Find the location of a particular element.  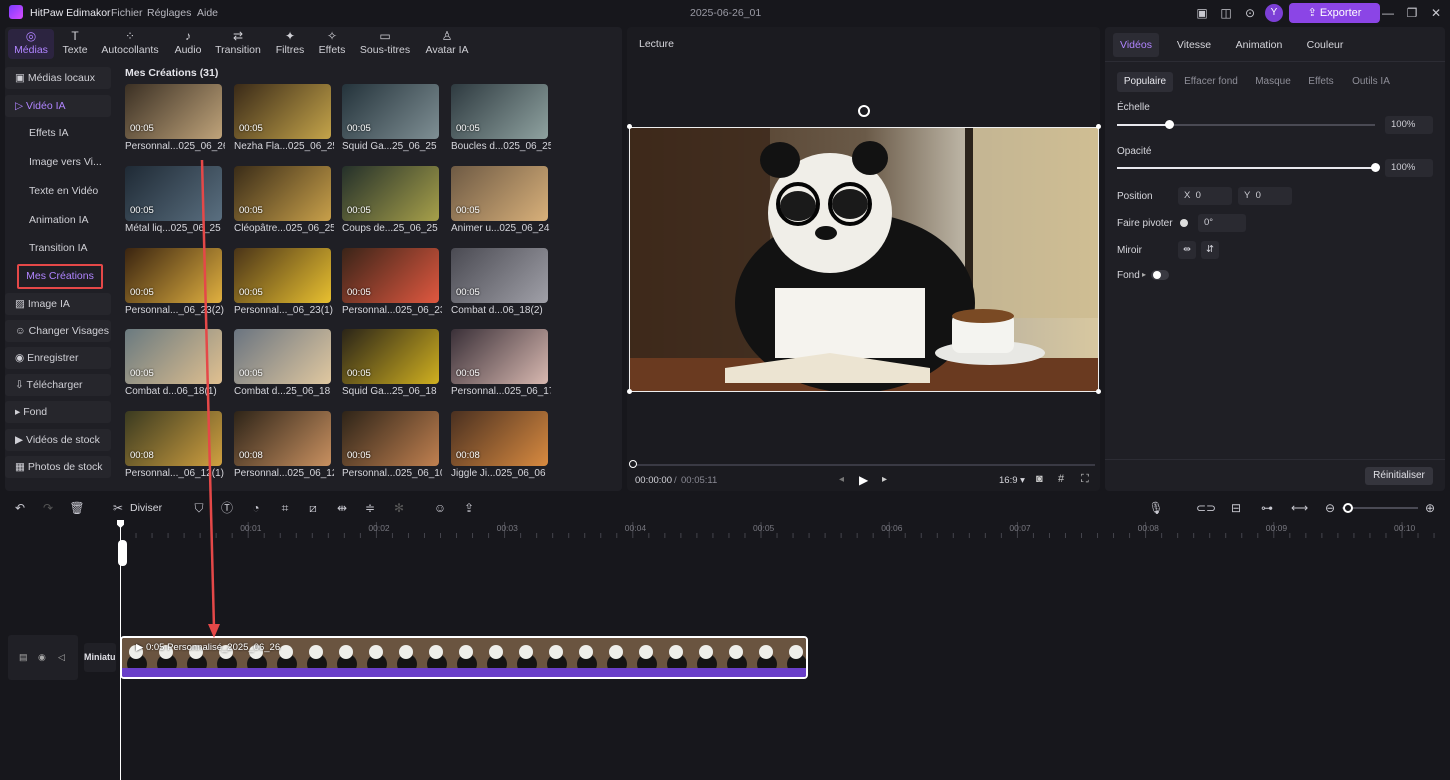

undo-icon: ↶ is located at coordinates (20, 508).